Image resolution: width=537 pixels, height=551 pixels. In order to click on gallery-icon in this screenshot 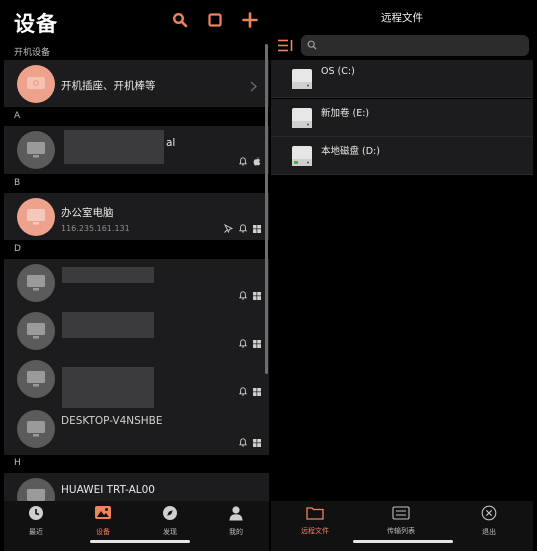, I will do `click(103, 512)`.